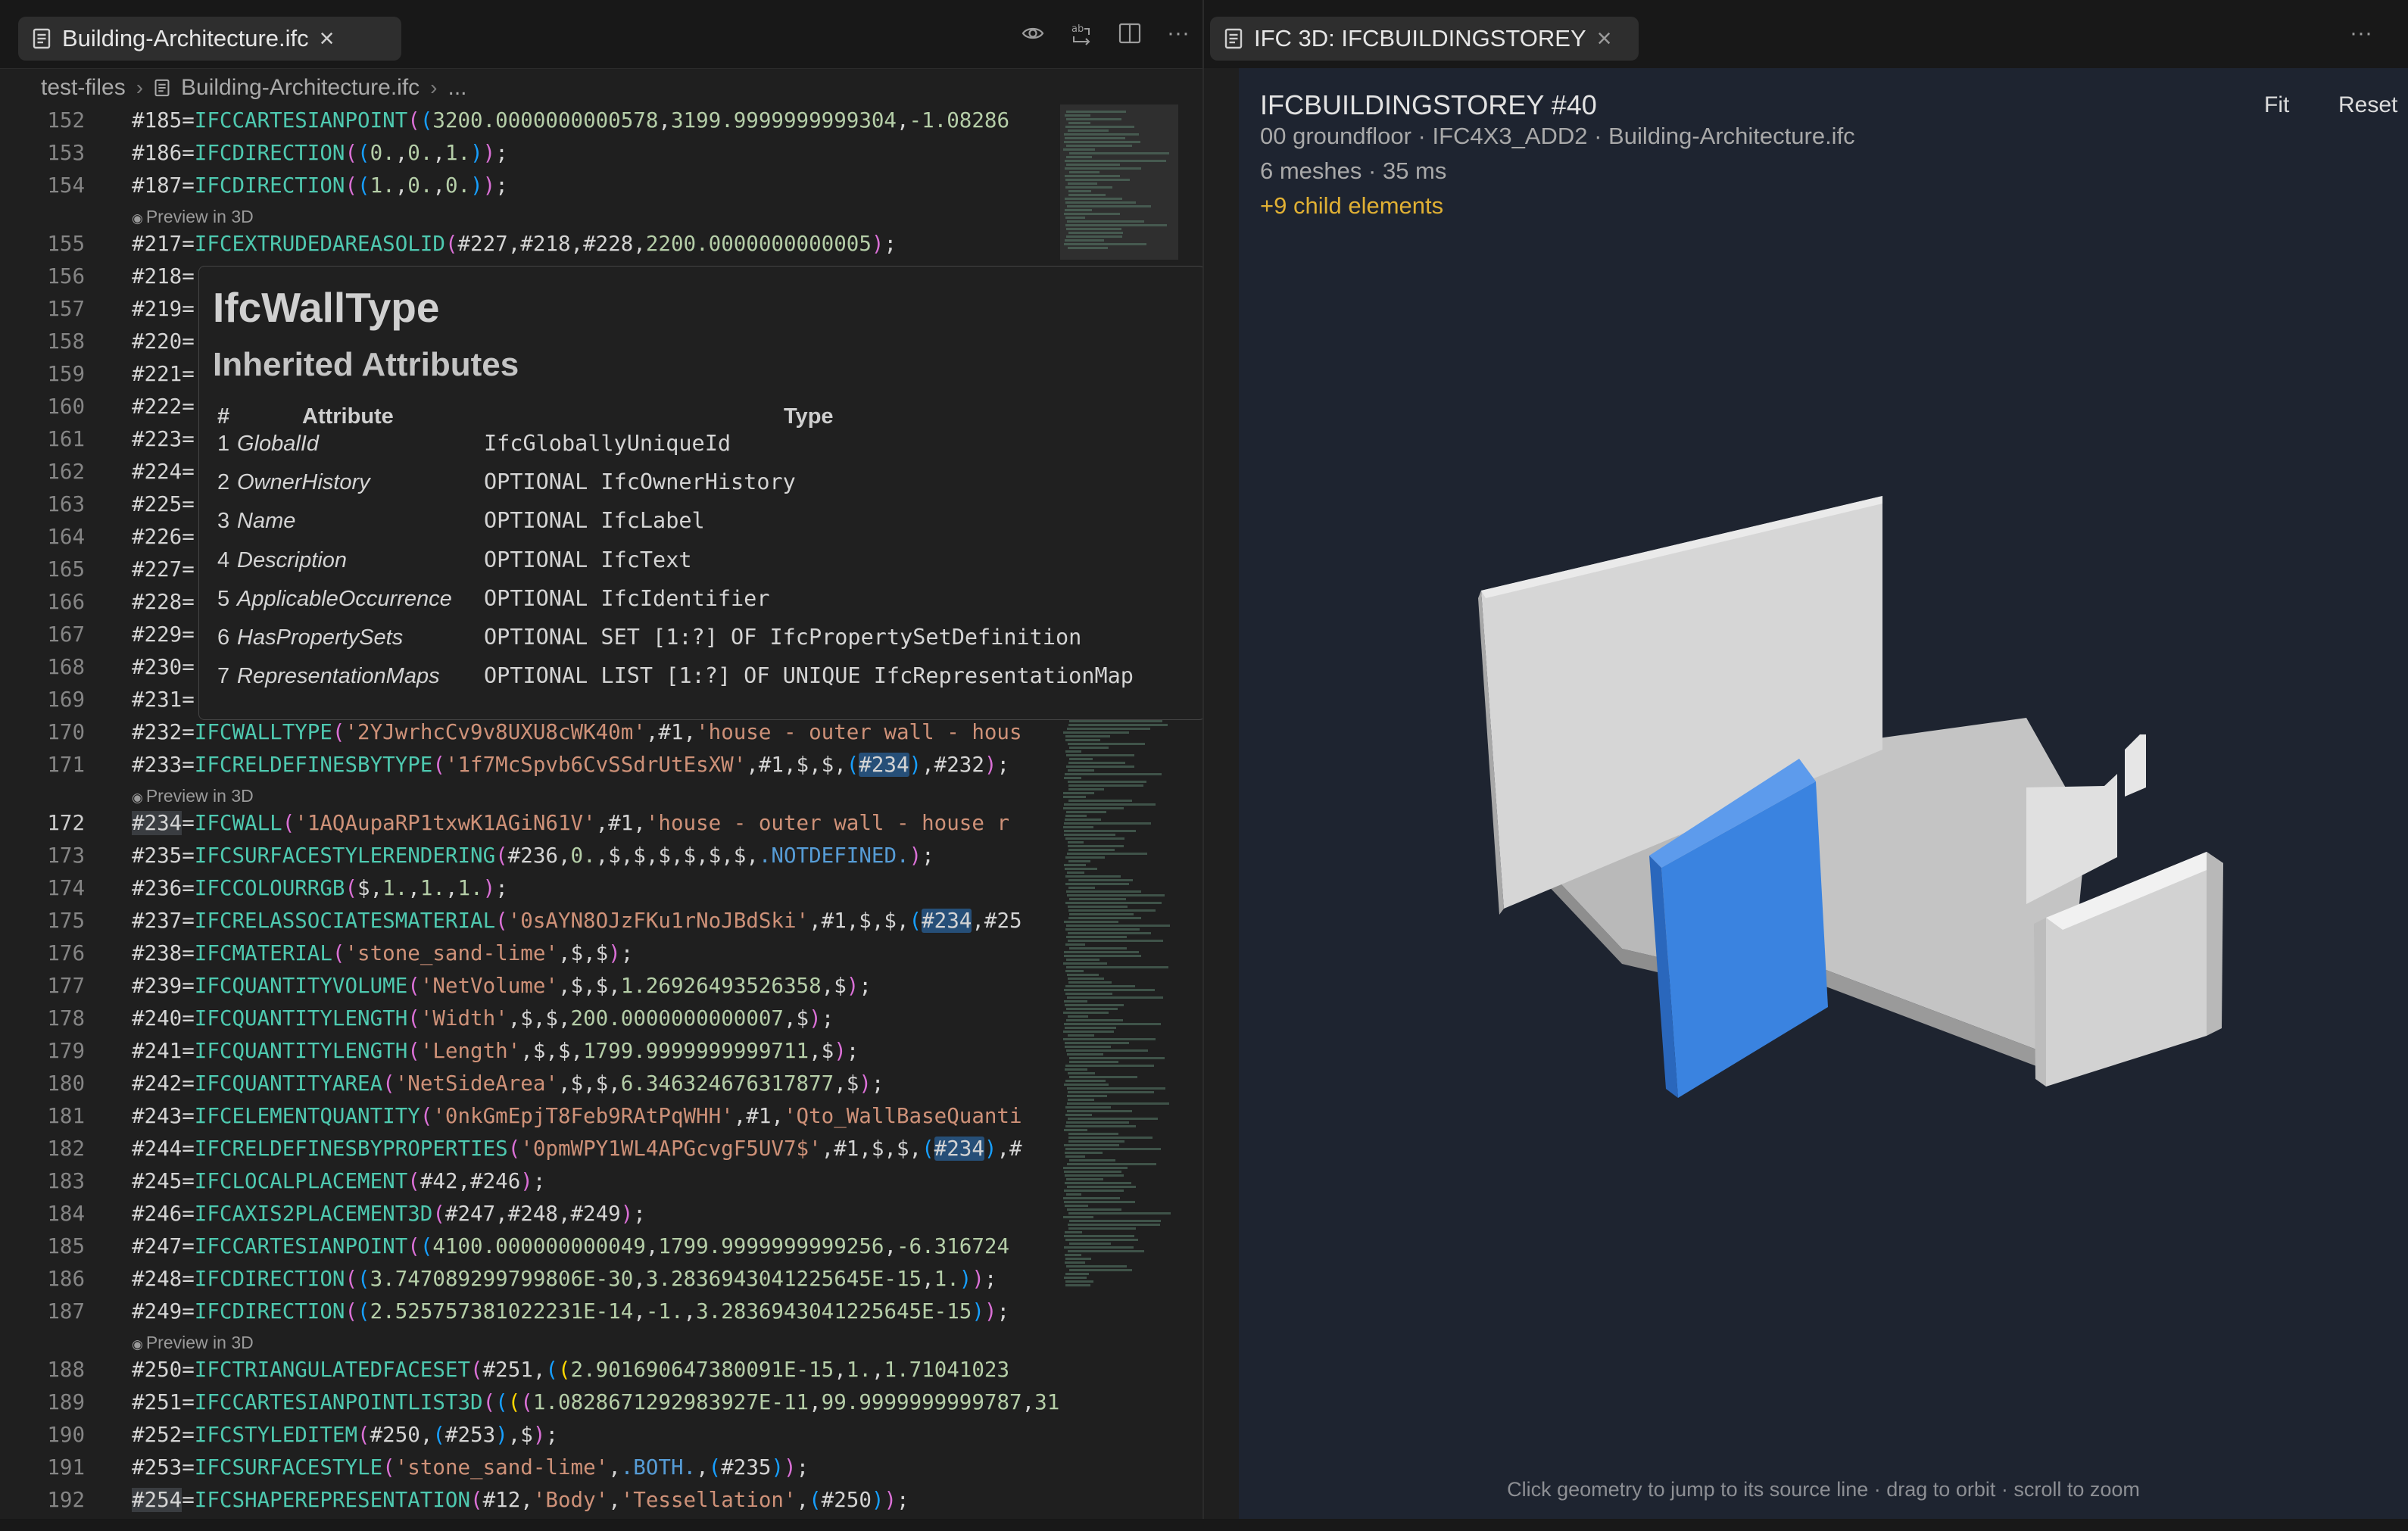 Image resolution: width=2408 pixels, height=1531 pixels. Describe the element at coordinates (1424, 39) in the screenshot. I see `tab-ifc-3d: IFC 3D: IFCBUILDINGSTOREY ×` at that location.